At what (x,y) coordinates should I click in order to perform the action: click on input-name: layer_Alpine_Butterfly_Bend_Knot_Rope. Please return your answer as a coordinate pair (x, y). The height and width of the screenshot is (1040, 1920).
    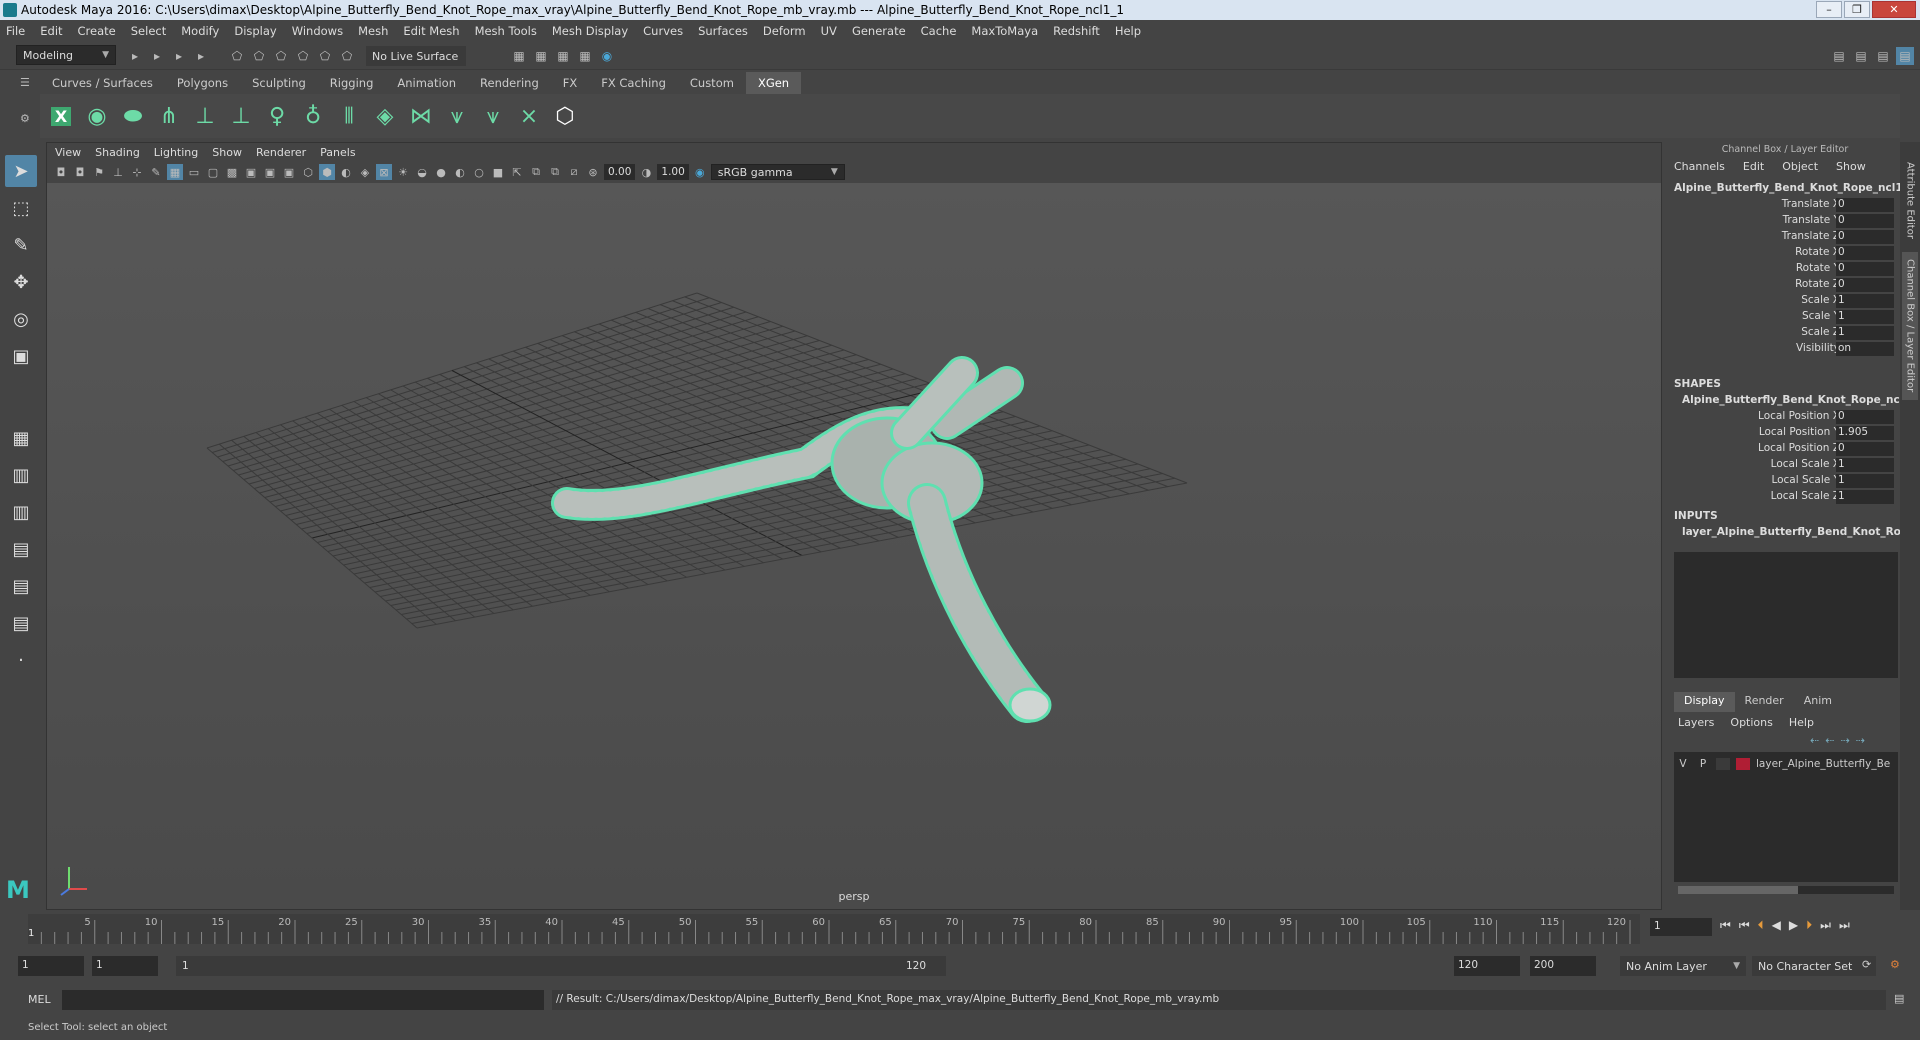
    Looking at the image, I should click on (1799, 532).